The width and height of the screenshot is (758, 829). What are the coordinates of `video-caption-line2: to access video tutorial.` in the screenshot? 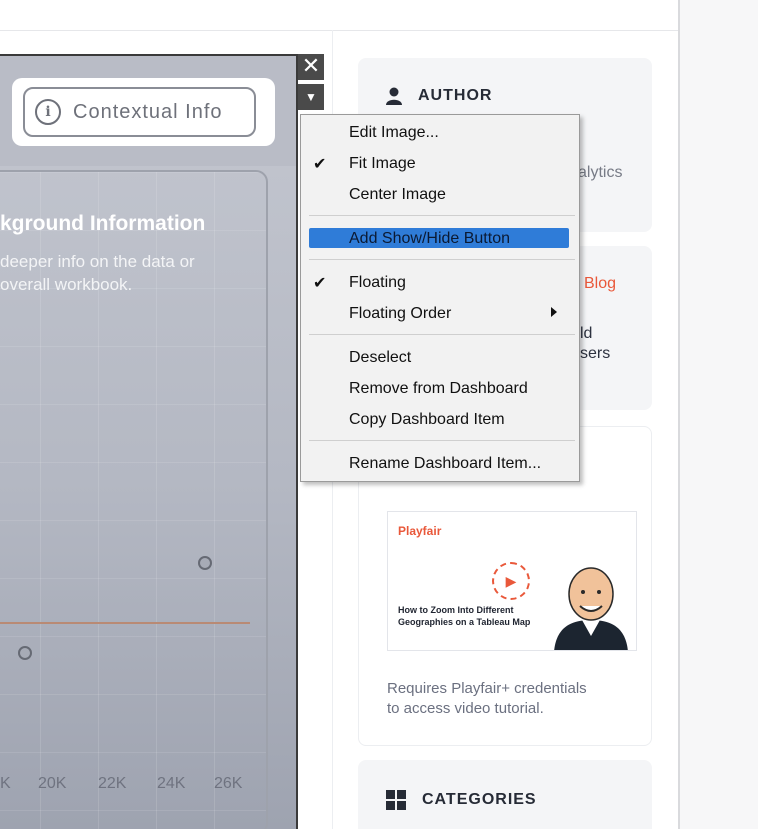 It's located at (465, 708).